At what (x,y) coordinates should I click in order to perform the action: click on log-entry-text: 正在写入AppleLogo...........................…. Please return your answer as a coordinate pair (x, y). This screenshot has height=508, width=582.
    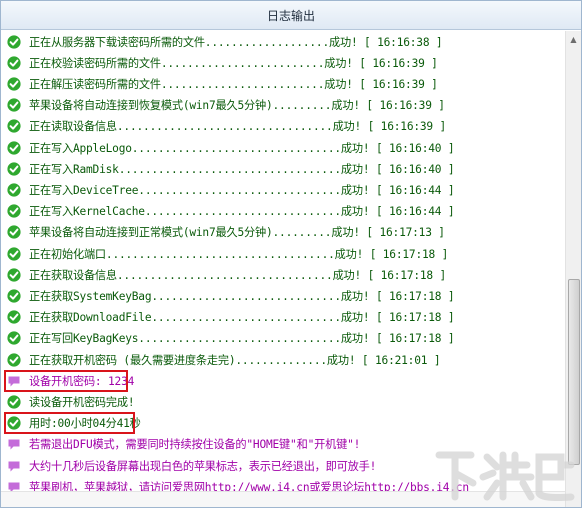
    Looking at the image, I should click on (242, 148).